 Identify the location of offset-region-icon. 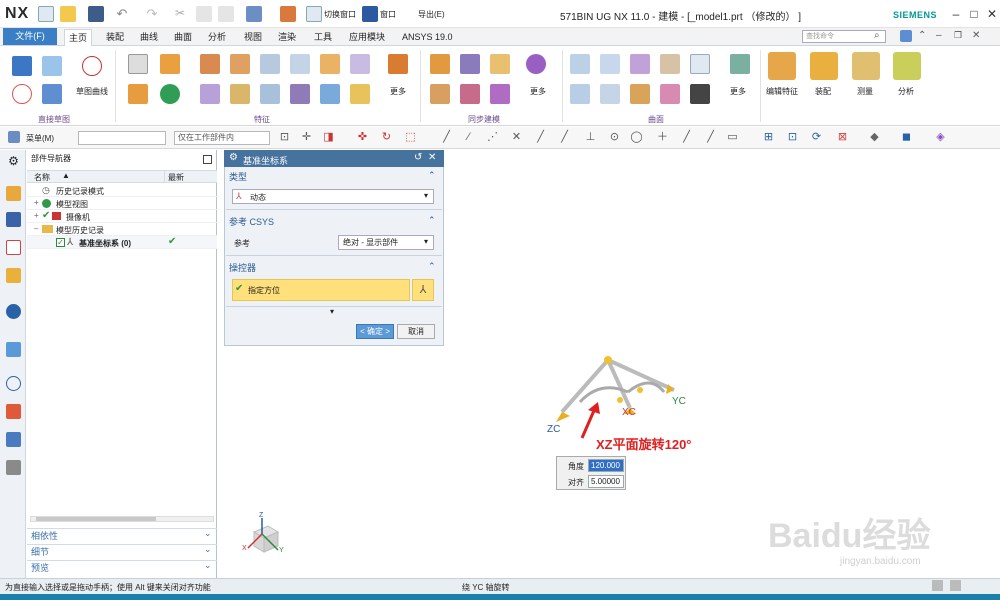
(500, 64).